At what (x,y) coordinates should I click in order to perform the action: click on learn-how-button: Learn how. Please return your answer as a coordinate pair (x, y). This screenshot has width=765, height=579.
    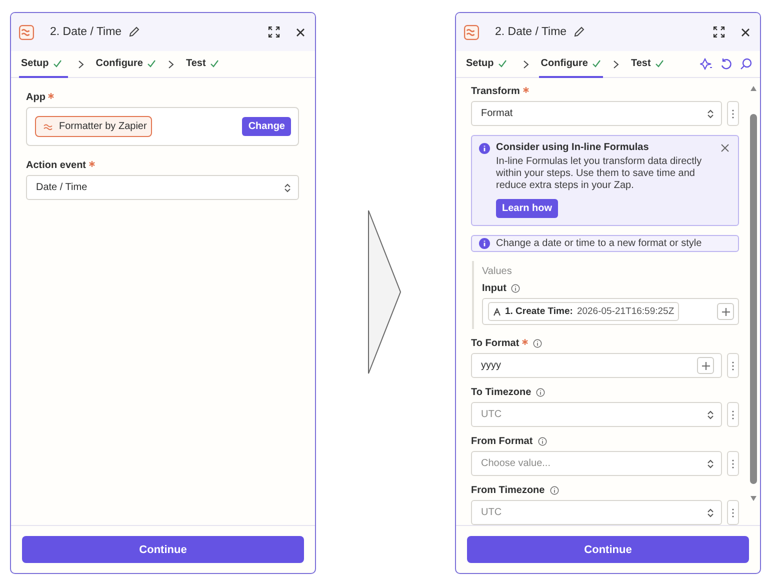
    Looking at the image, I should click on (527, 208).